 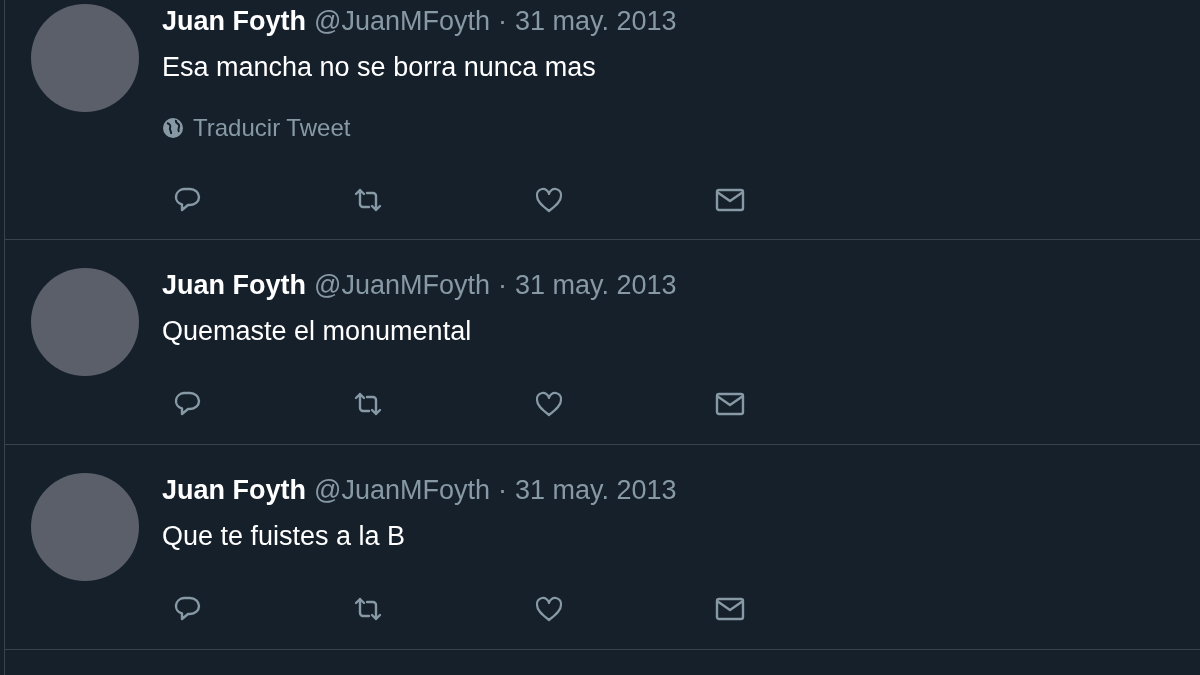 I want to click on globe-icon, so click(x=173, y=128).